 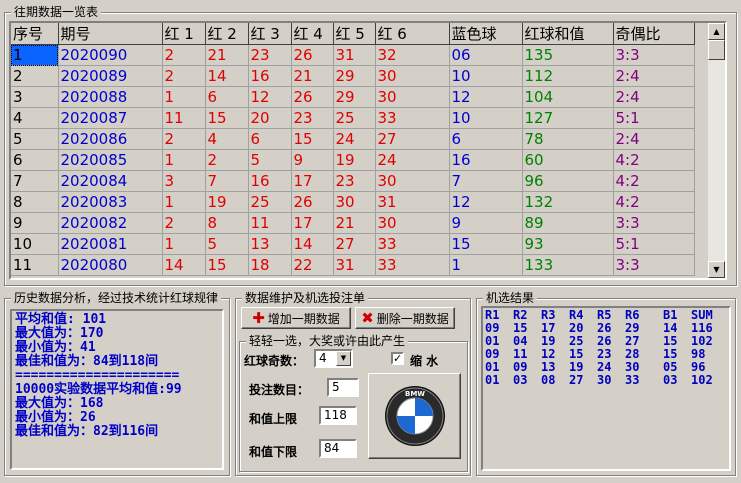 I want to click on table-cell-sum: 96, so click(x=568, y=181).